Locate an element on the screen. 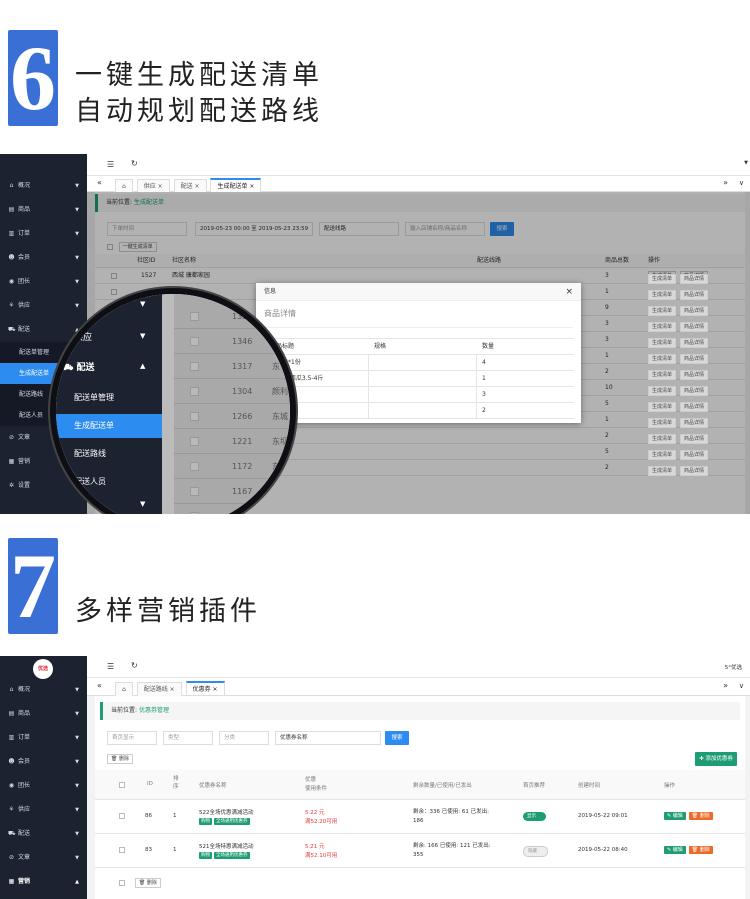 The height and width of the screenshot is (899, 750). home-tab: ⌂ is located at coordinates (124, 689).